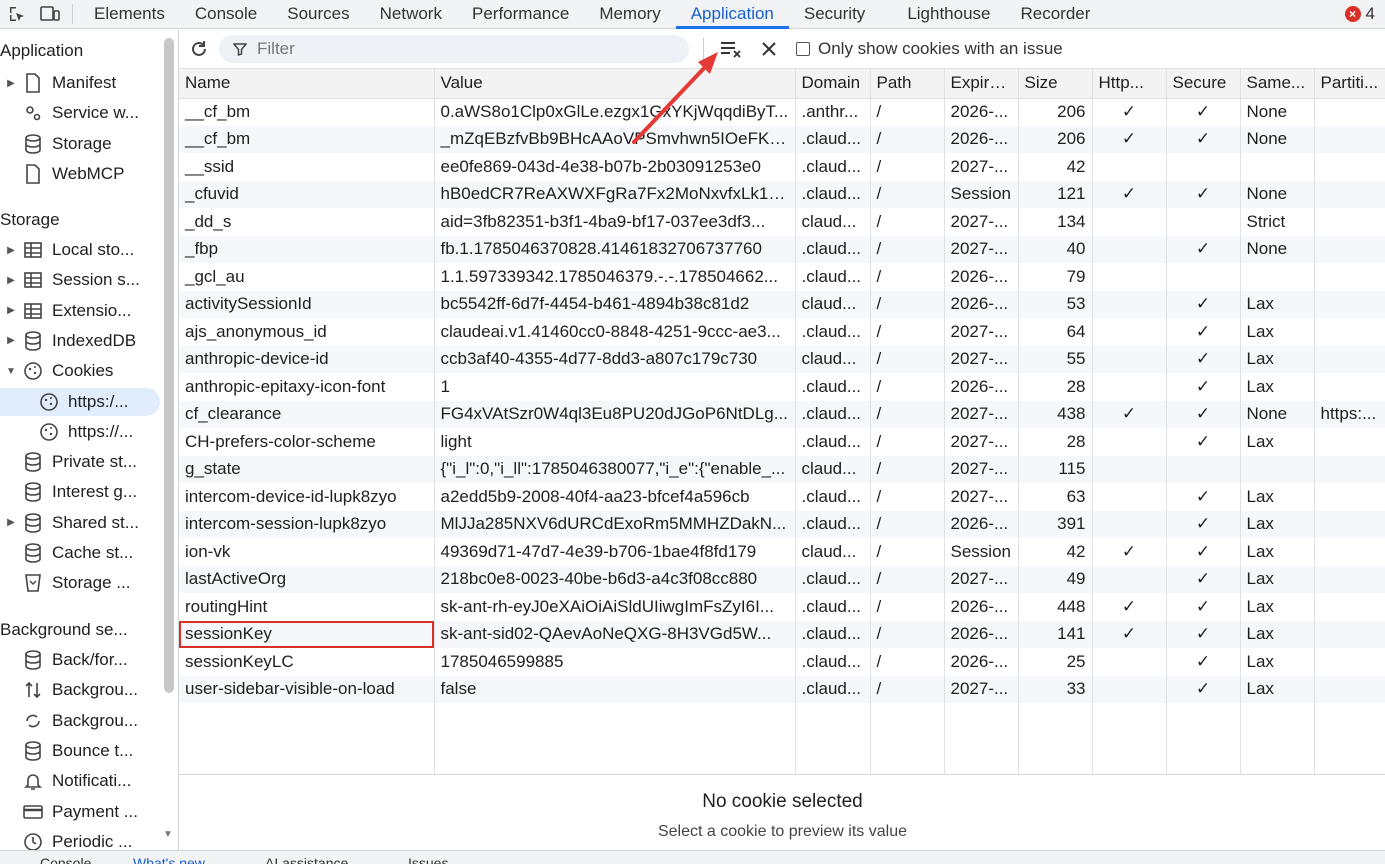 This screenshot has width=1385, height=864. What do you see at coordinates (80, 83) in the screenshot?
I see `sidebar-item-manifest: ▶ Manifest` at bounding box center [80, 83].